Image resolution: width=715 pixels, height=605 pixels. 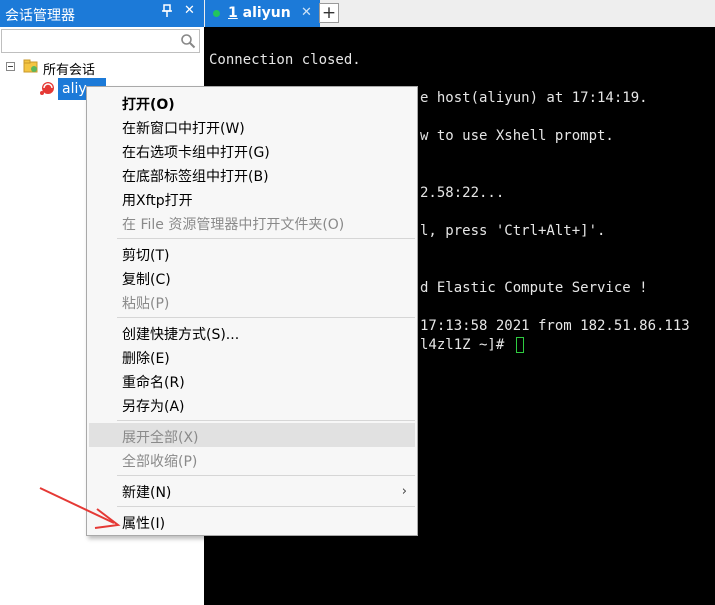 I want to click on session-manager-header: 会话管理器 ✕, so click(x=102, y=13).